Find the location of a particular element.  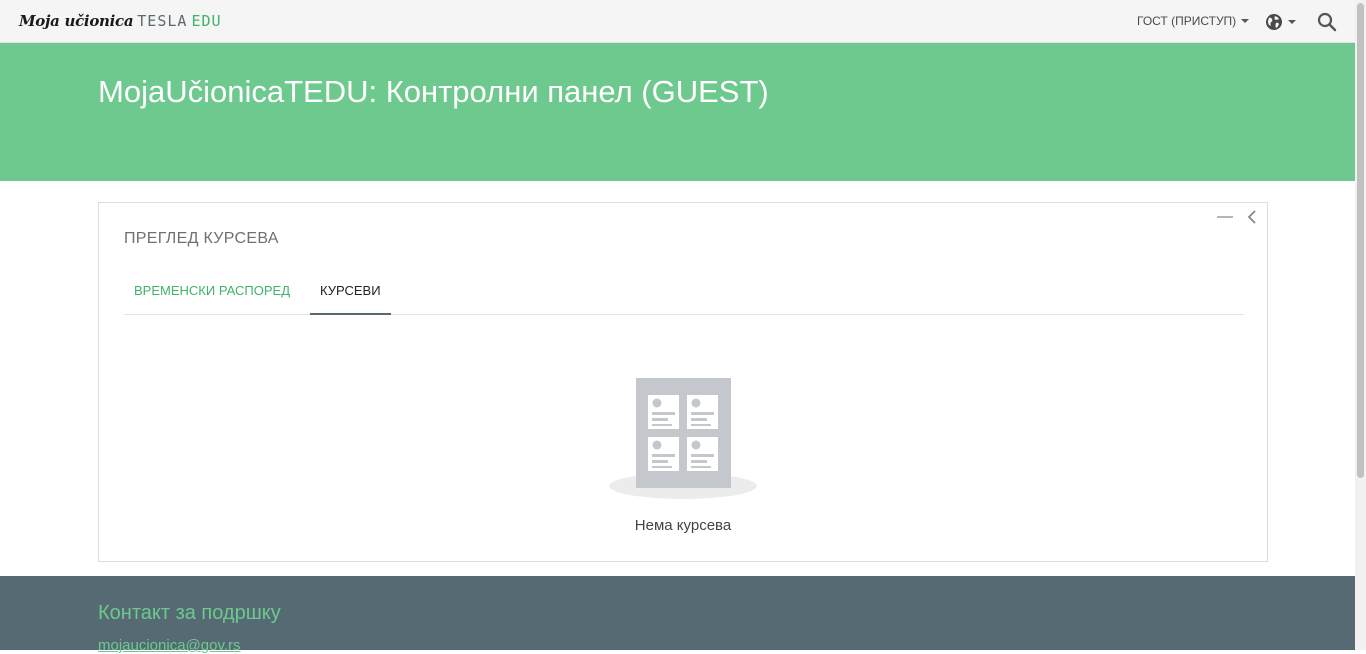

search-button is located at coordinates (1327, 22).